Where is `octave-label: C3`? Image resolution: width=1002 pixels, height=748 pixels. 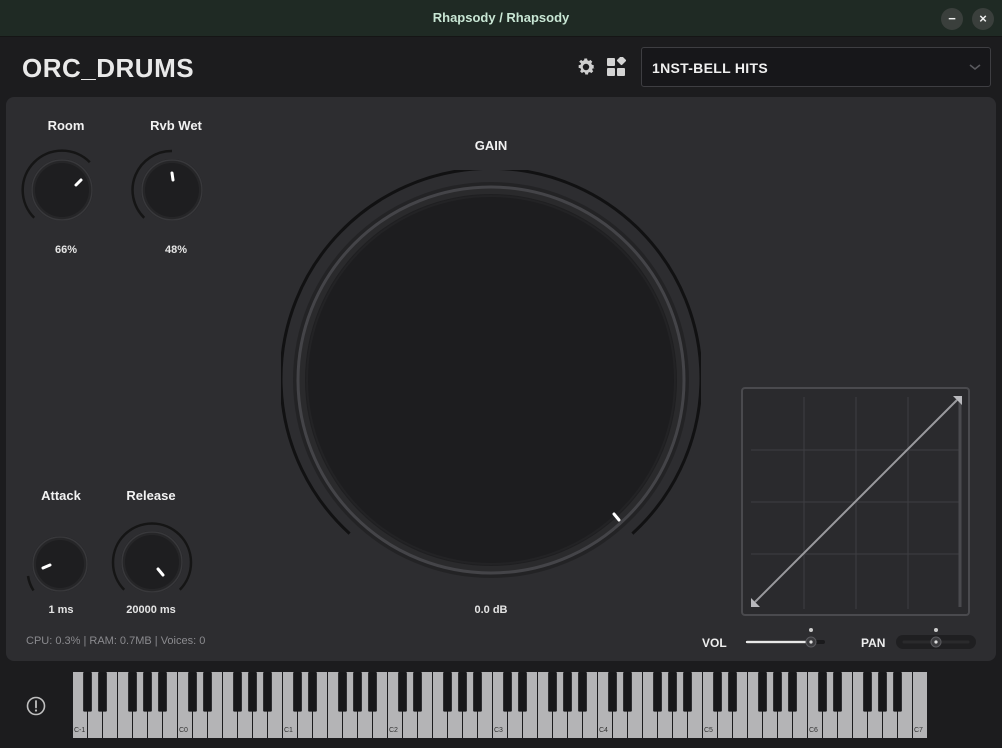 octave-label: C3 is located at coordinates (498, 730).